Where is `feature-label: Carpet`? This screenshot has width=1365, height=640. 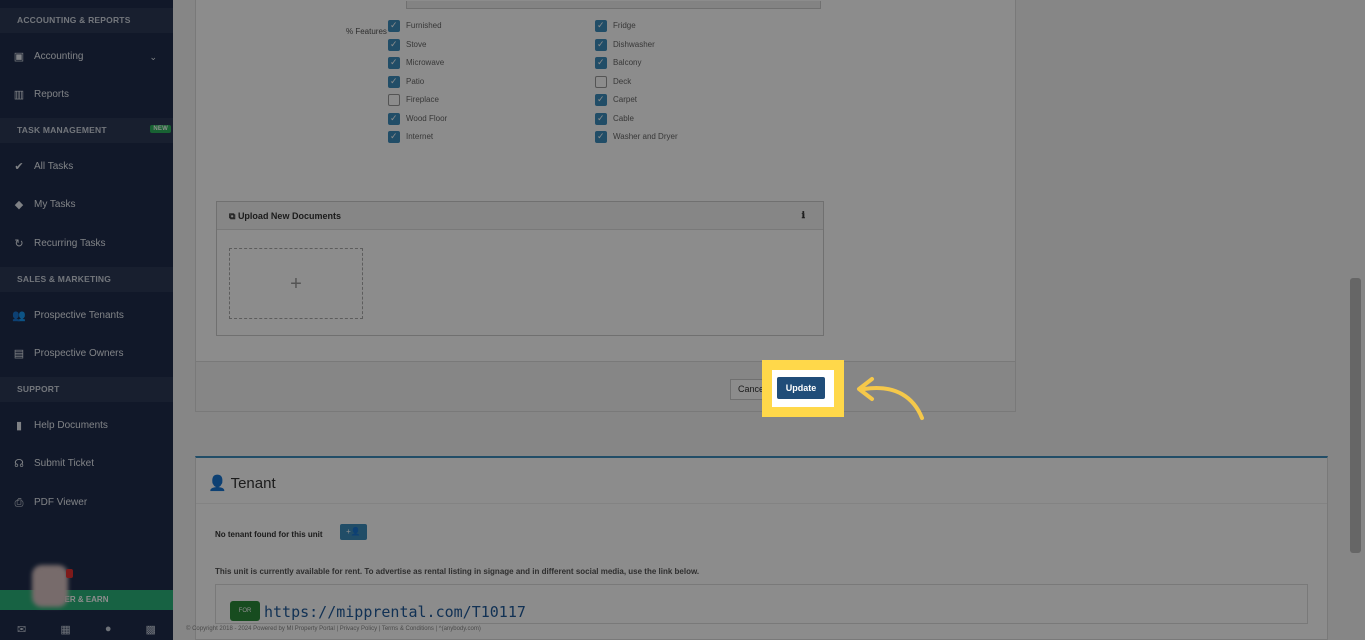 feature-label: Carpet is located at coordinates (625, 99).